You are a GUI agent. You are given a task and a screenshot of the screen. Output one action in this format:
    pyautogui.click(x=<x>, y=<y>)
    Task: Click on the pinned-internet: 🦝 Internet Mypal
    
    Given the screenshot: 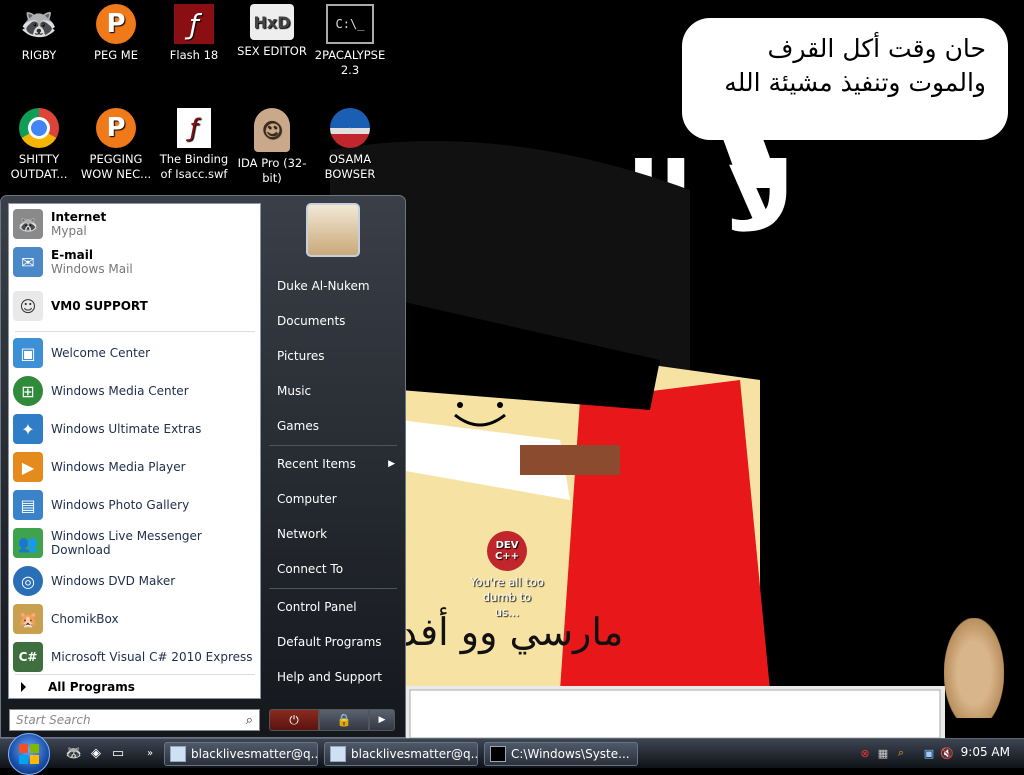 What is the action you would take?
    pyautogui.click(x=135, y=224)
    